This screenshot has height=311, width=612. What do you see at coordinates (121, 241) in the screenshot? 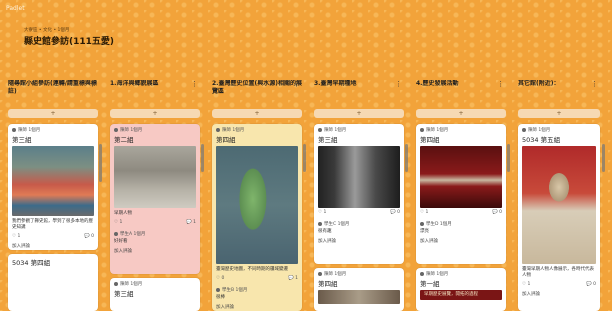
I see `comment-text: 好好看` at bounding box center [121, 241].